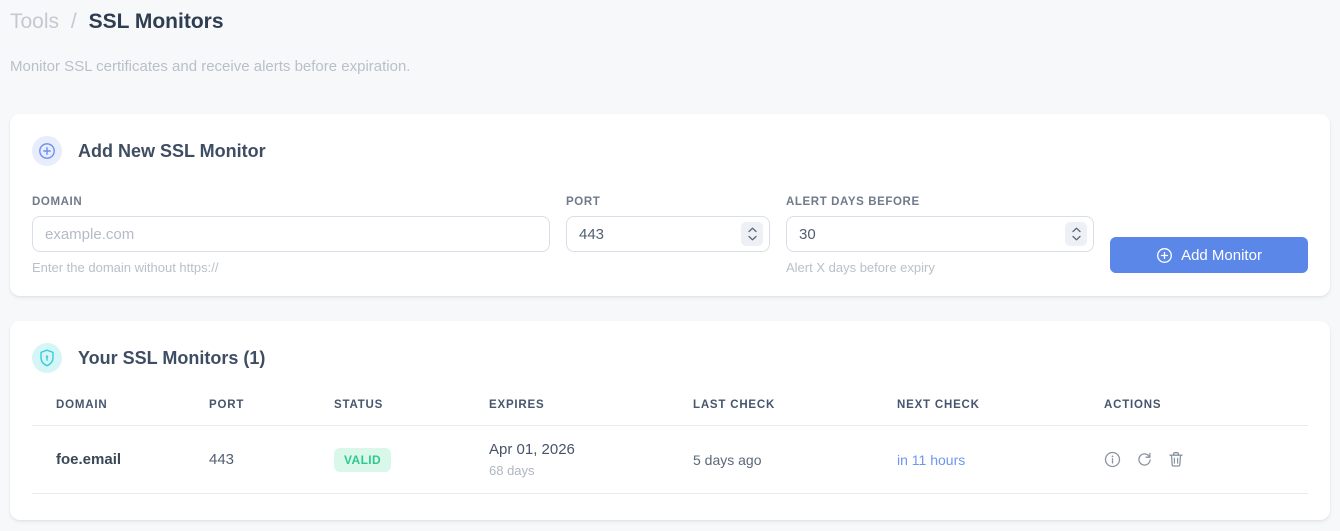 This screenshot has height=531, width=1340. I want to click on alert-days-input, so click(940, 234).